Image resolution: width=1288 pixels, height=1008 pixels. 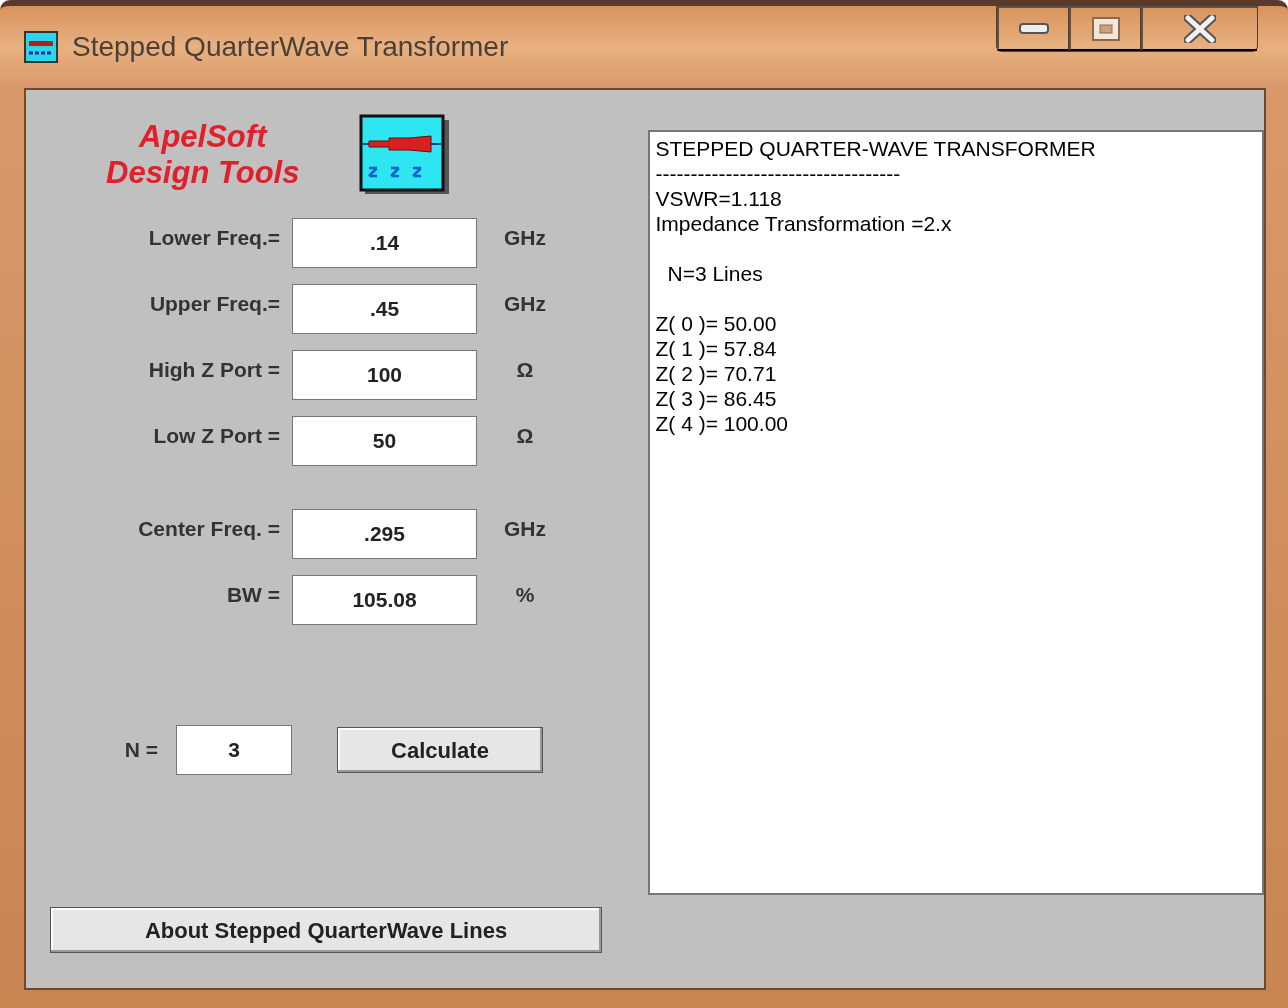 I want to click on output-line: Z( 2 )= 70.71, so click(x=716, y=373).